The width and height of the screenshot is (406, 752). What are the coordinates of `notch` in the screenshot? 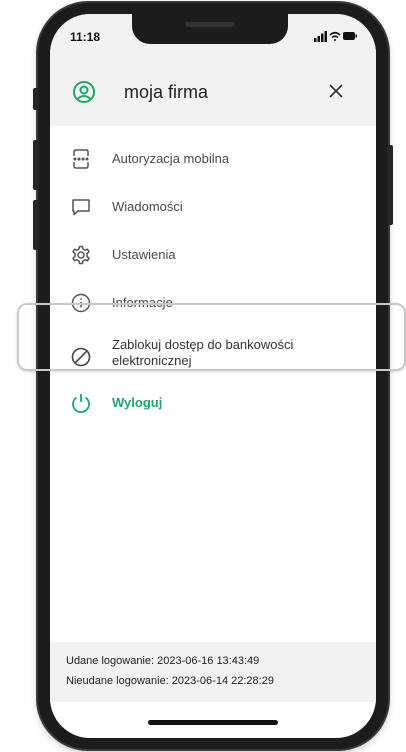 It's located at (210, 29).